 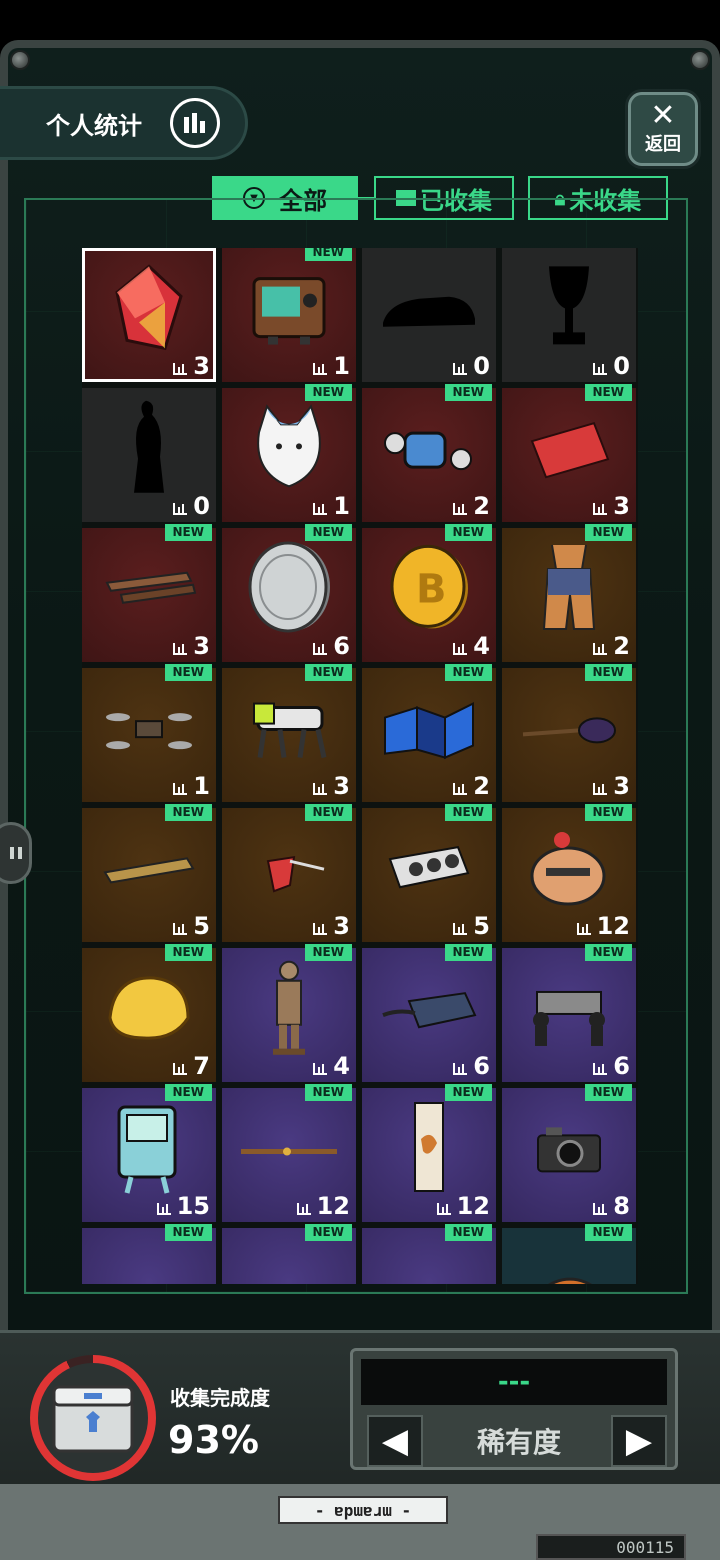 I want to click on bar-chart-icon, so click(x=195, y=123).